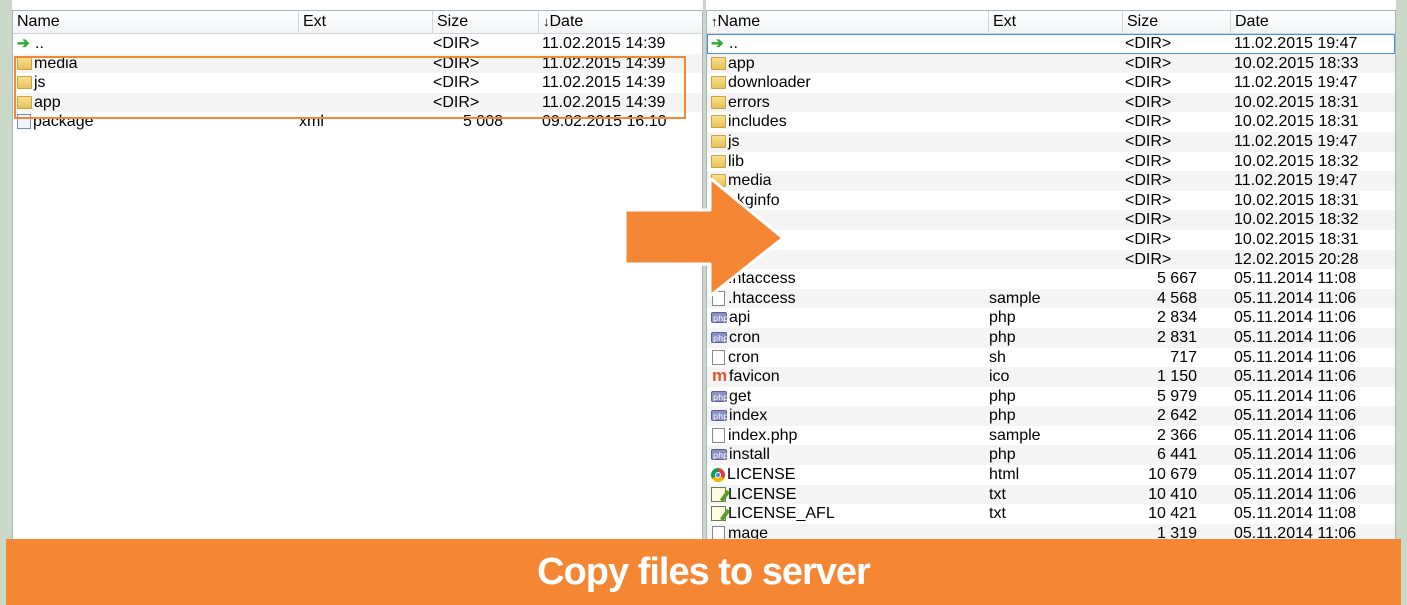  What do you see at coordinates (997, 357) in the screenshot?
I see `file-ext: sh` at bounding box center [997, 357].